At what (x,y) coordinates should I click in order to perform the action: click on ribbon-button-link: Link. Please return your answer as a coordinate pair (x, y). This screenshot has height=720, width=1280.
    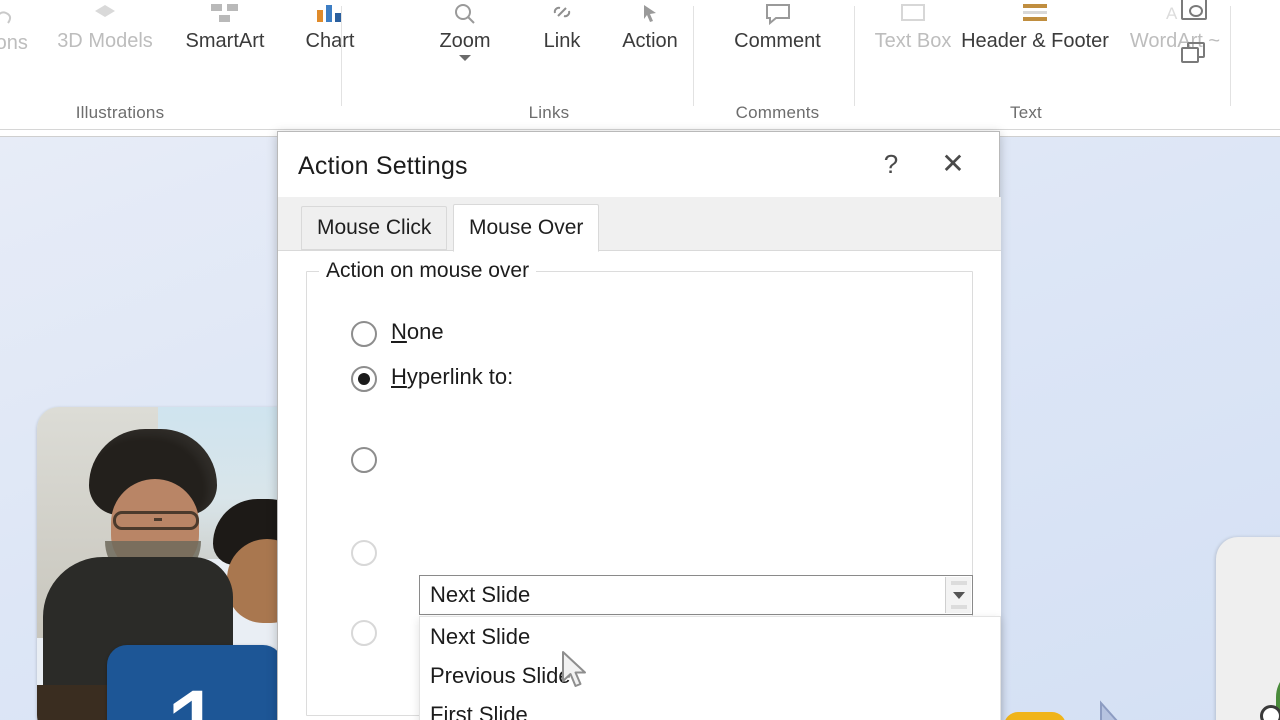
    Looking at the image, I should click on (562, 27).